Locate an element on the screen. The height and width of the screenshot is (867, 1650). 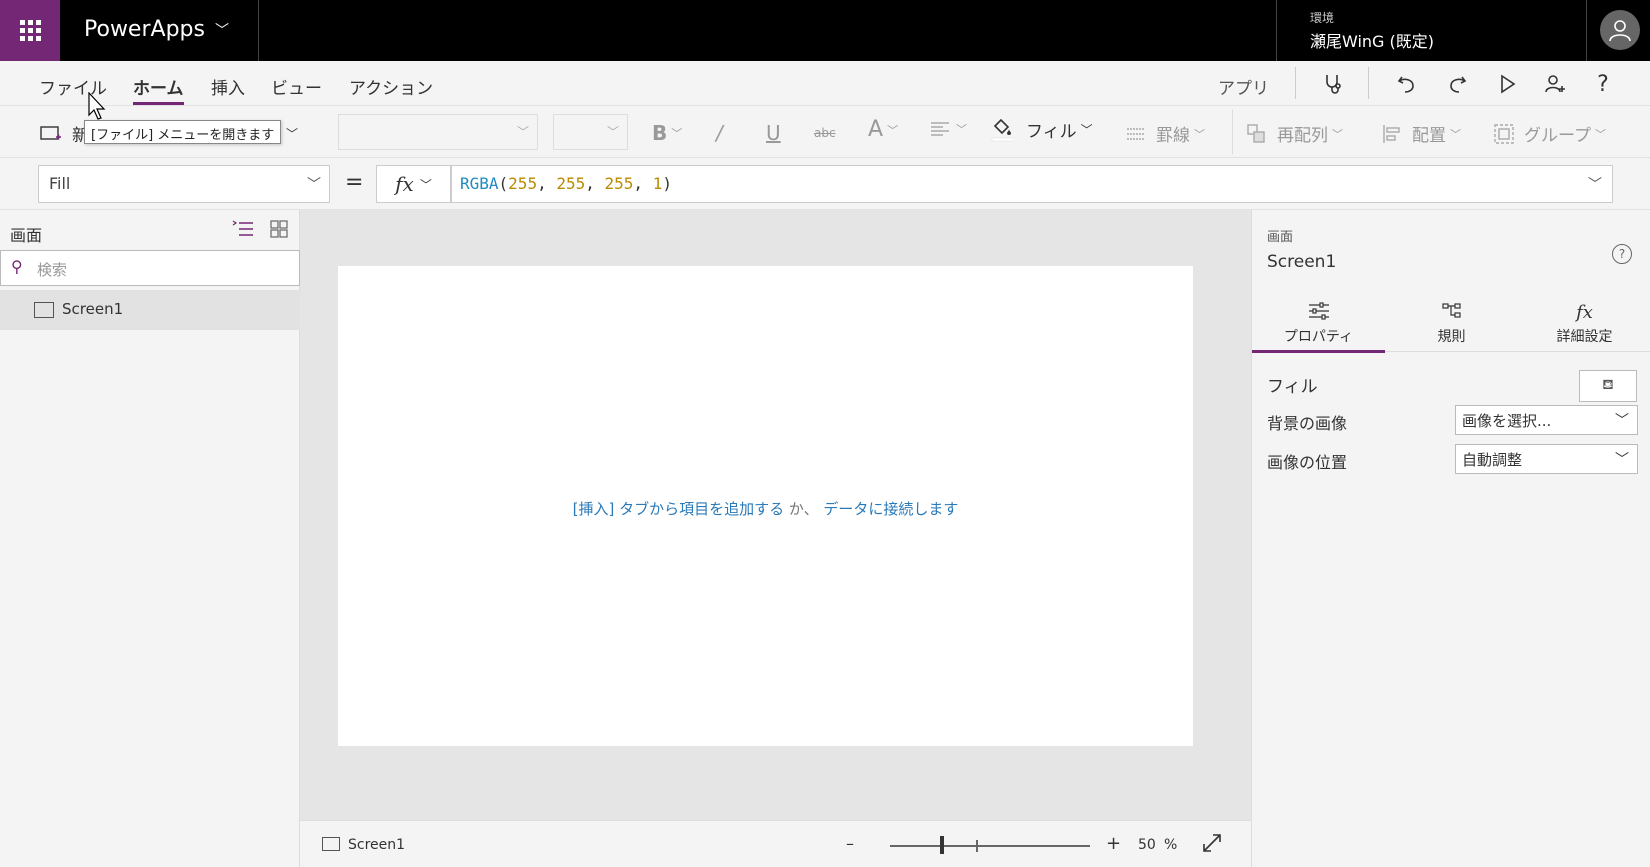
border-label: 罫線 is located at coordinates (1173, 136).